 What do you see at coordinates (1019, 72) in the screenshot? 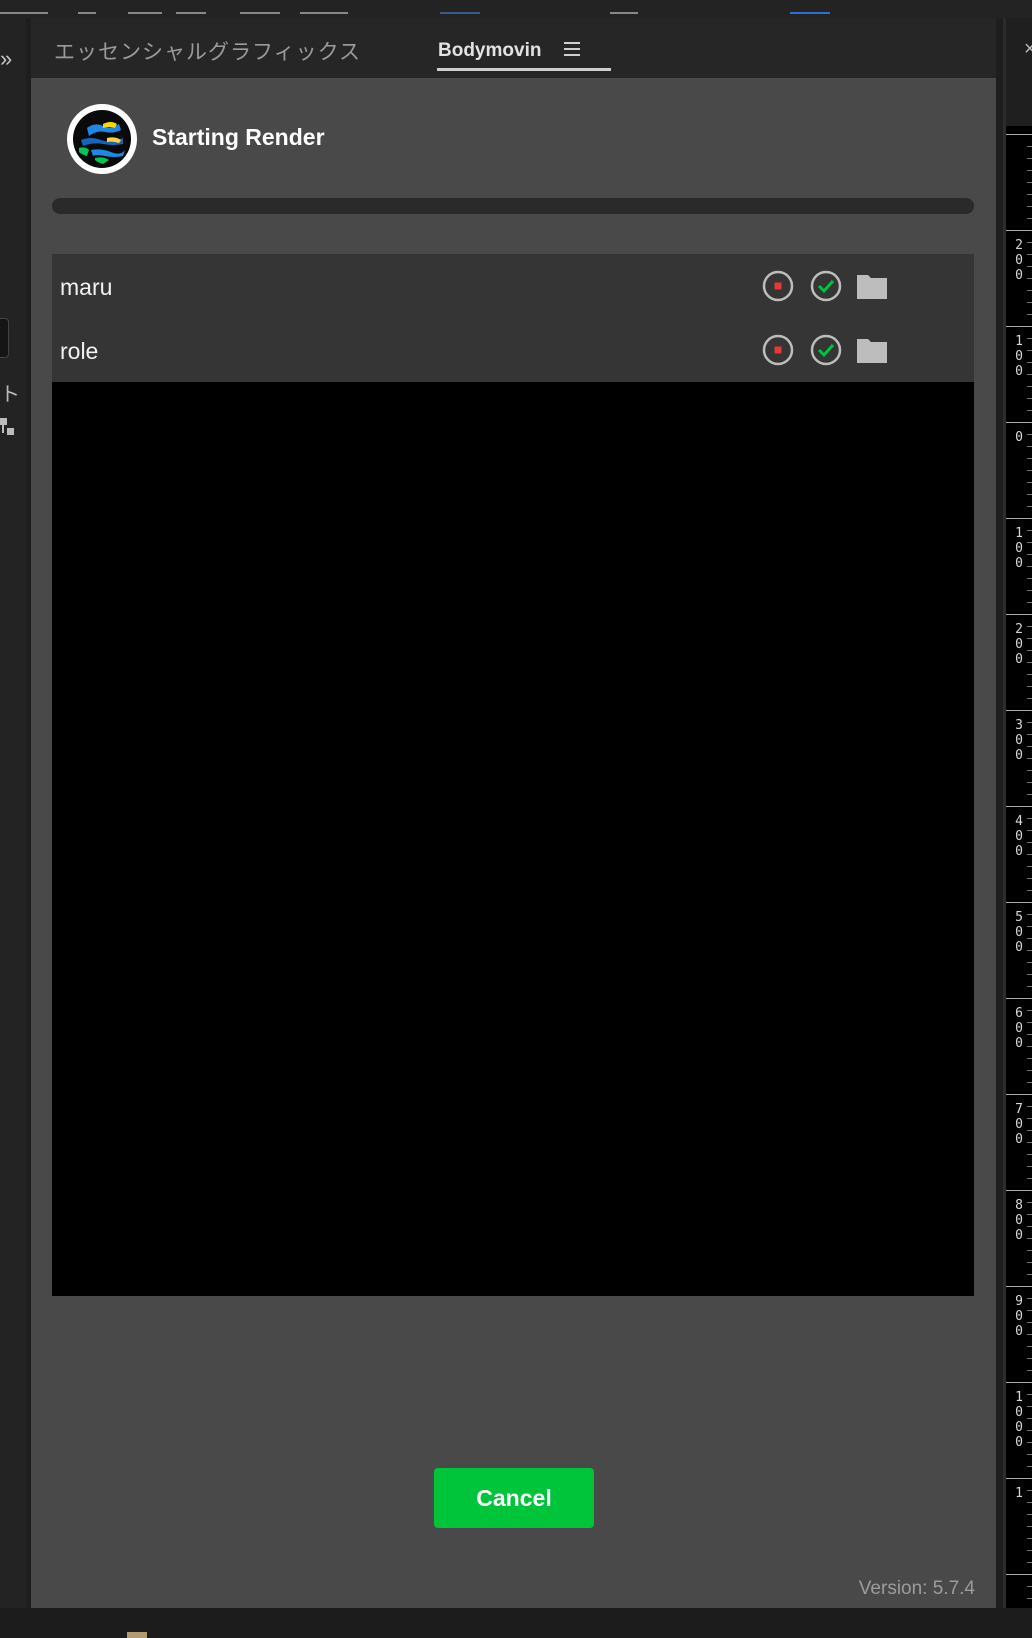
I see `ruler-header: ×` at bounding box center [1019, 72].